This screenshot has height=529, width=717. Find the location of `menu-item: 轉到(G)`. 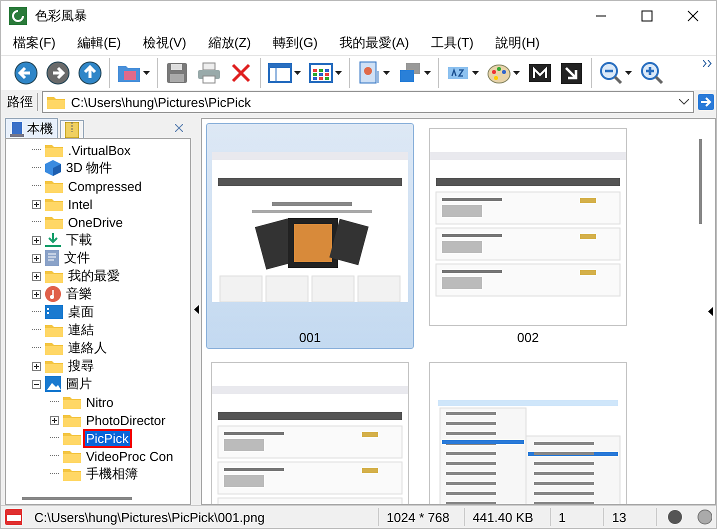

menu-item: 轉到(G) is located at coordinates (295, 43).